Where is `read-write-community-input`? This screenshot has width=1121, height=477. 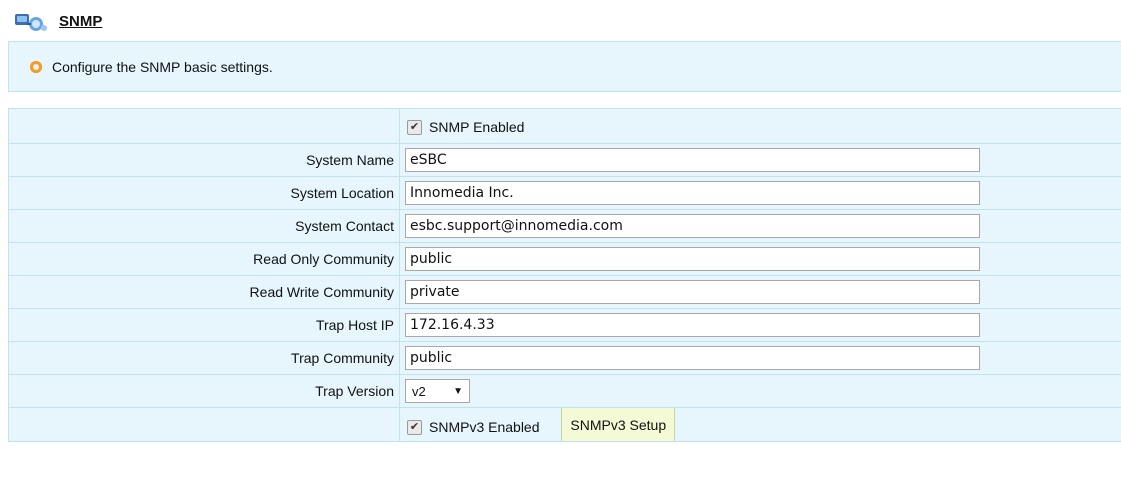 read-write-community-input is located at coordinates (692, 292).